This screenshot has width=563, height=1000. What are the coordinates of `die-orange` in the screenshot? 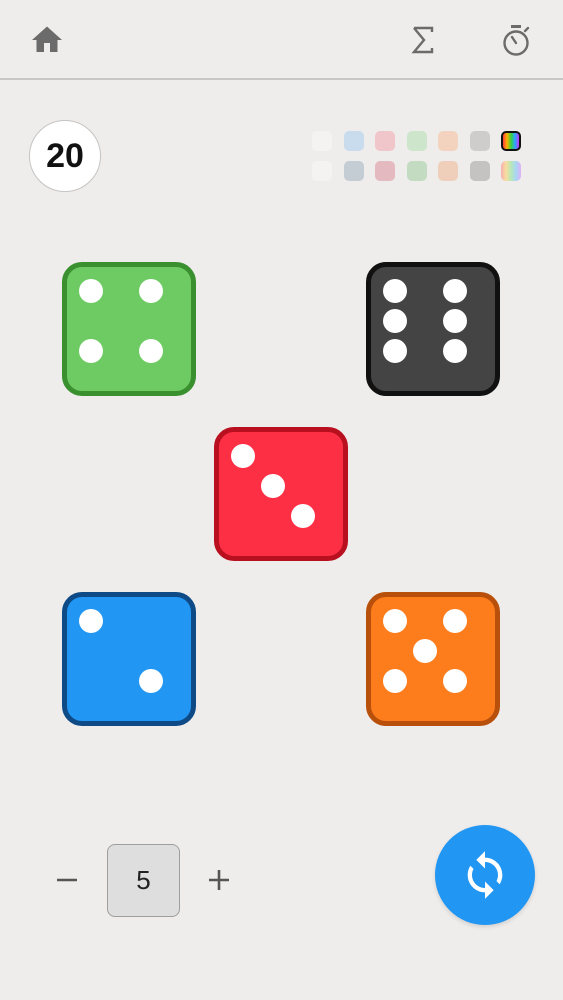 It's located at (433, 659).